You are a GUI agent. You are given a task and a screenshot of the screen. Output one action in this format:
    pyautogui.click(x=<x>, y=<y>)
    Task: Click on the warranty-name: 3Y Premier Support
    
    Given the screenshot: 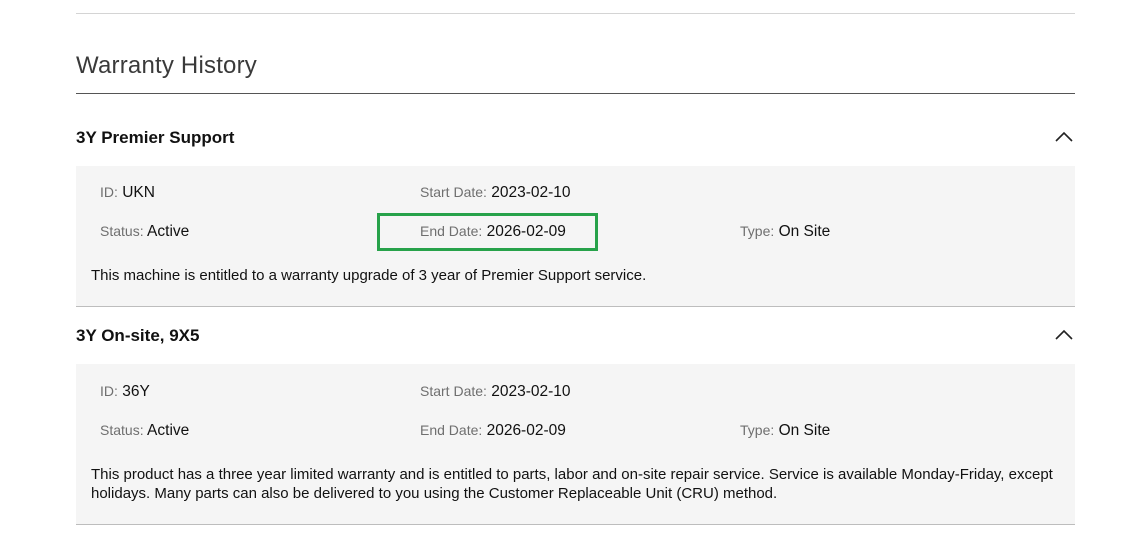 What is the action you would take?
    pyautogui.click(x=155, y=137)
    